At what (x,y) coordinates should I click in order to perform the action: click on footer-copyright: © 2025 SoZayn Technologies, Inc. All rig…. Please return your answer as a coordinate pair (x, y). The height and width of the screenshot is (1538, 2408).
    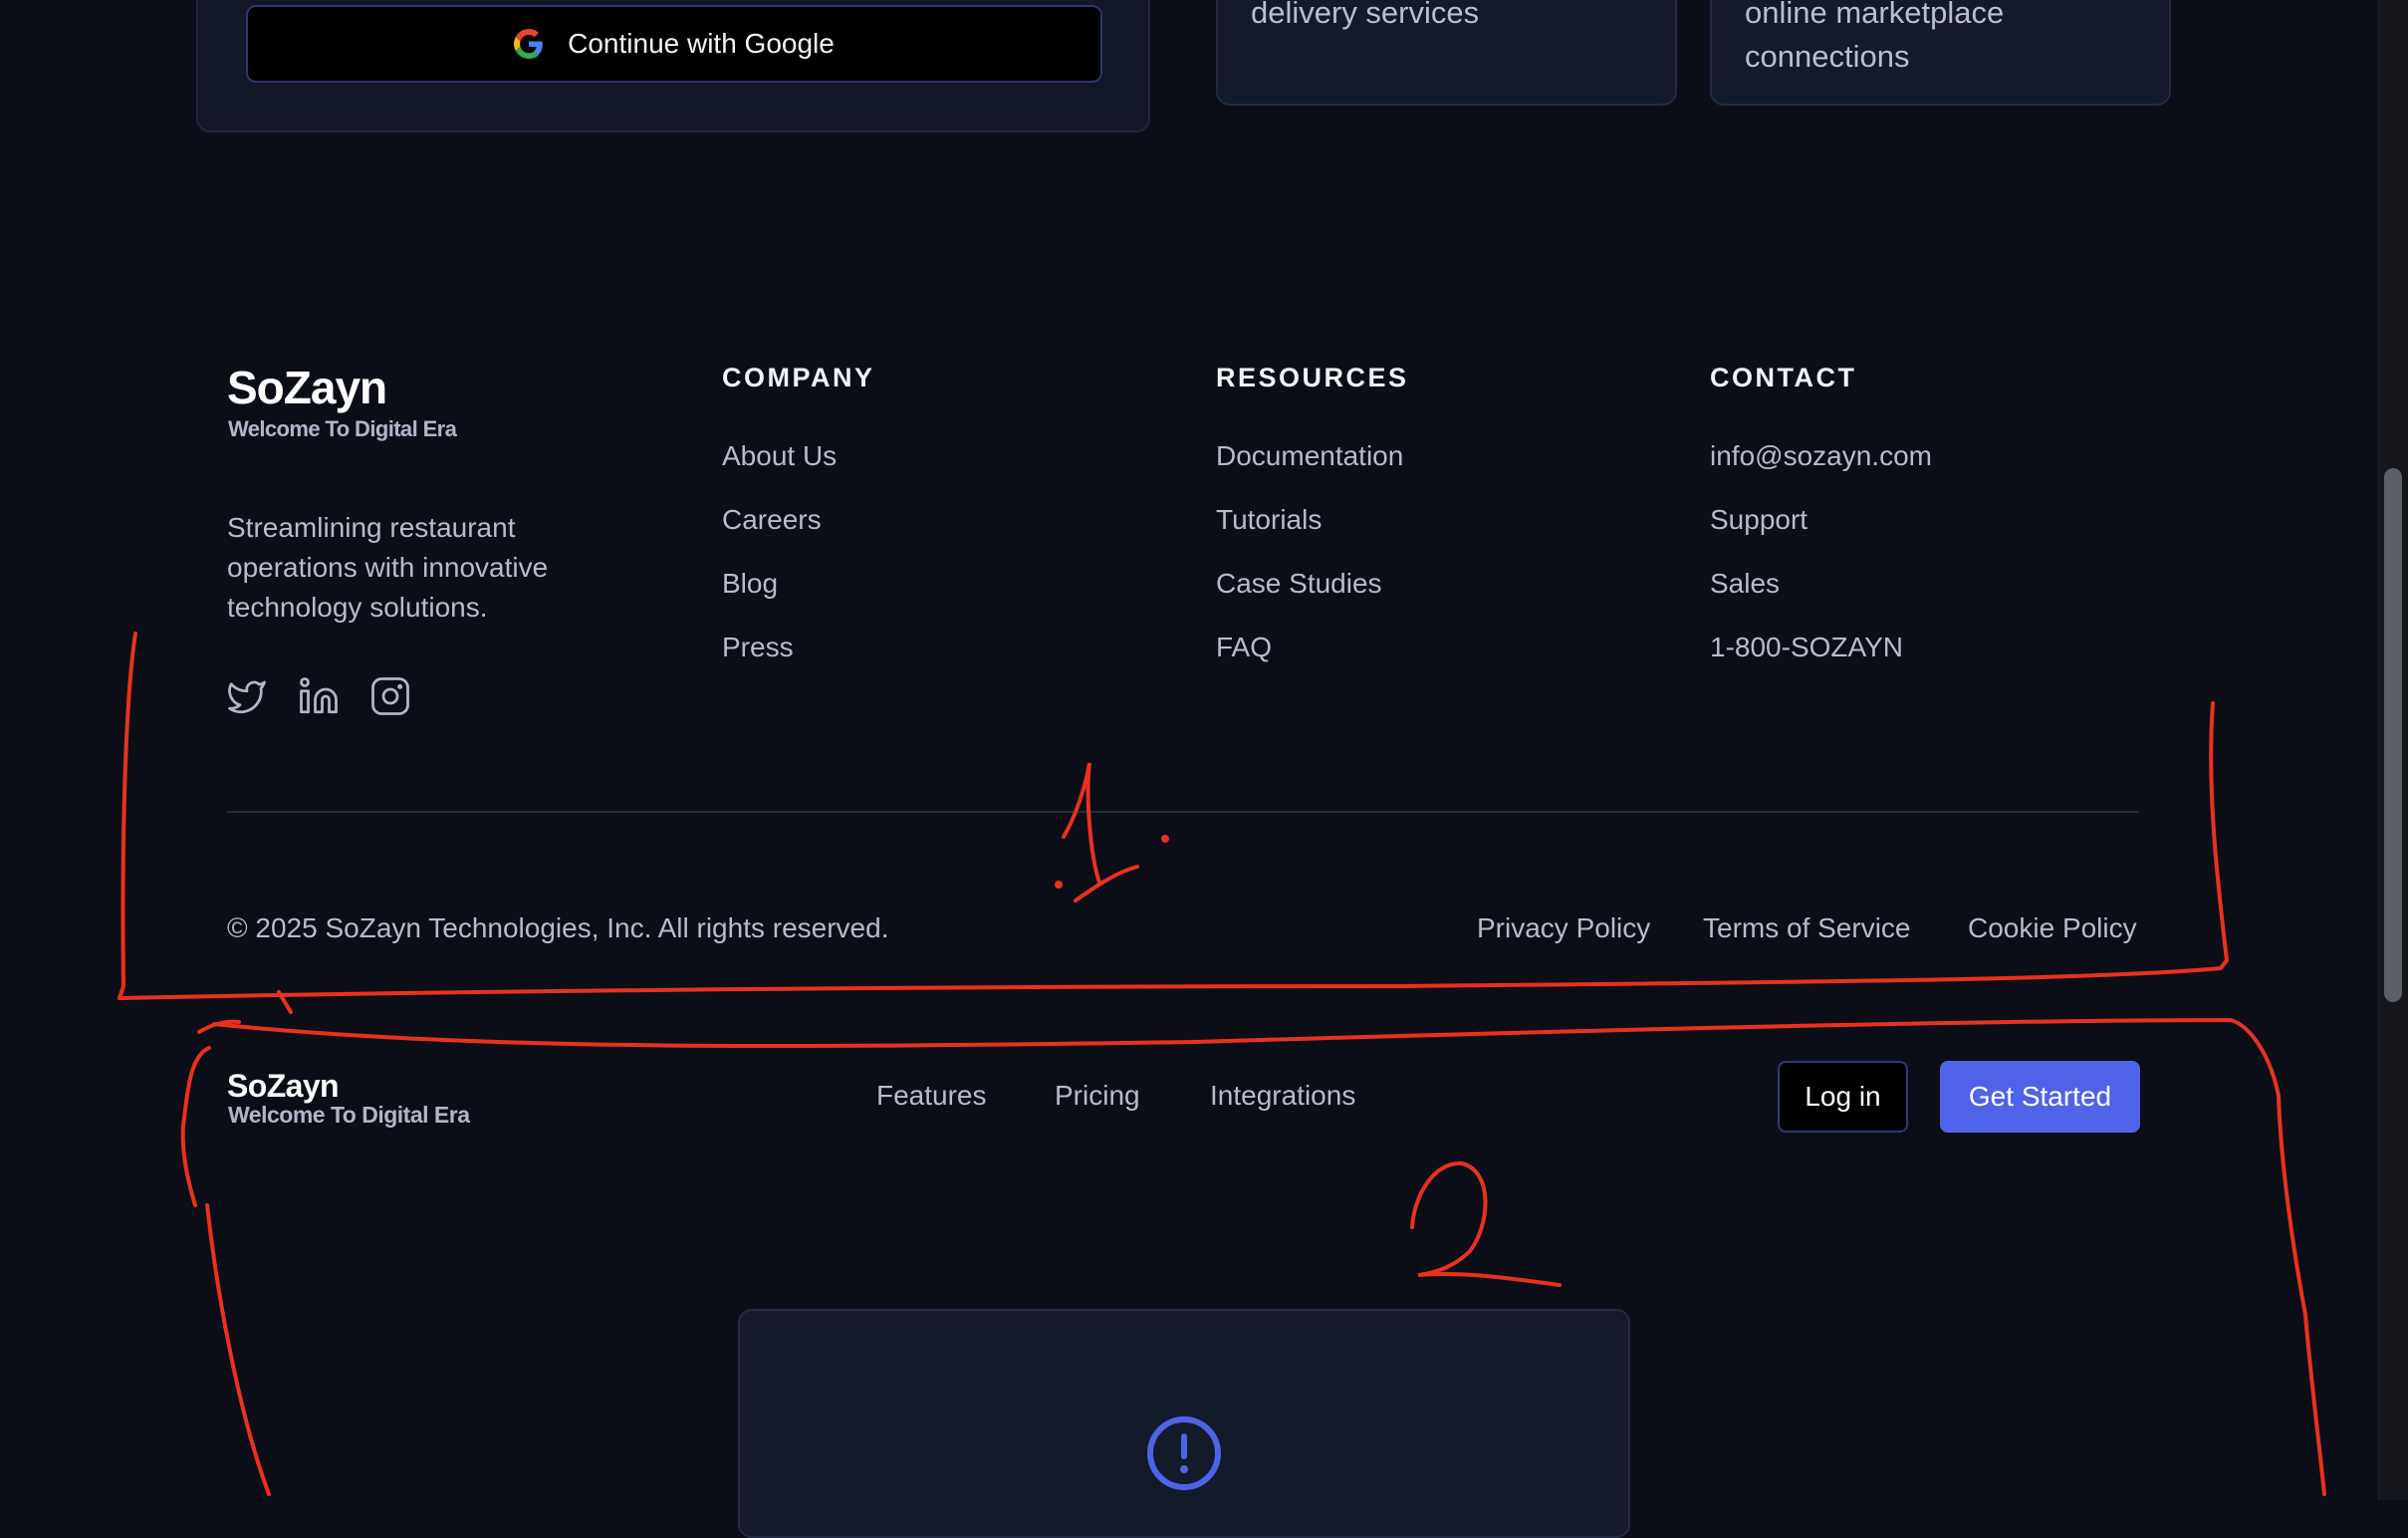
    Looking at the image, I should click on (558, 927).